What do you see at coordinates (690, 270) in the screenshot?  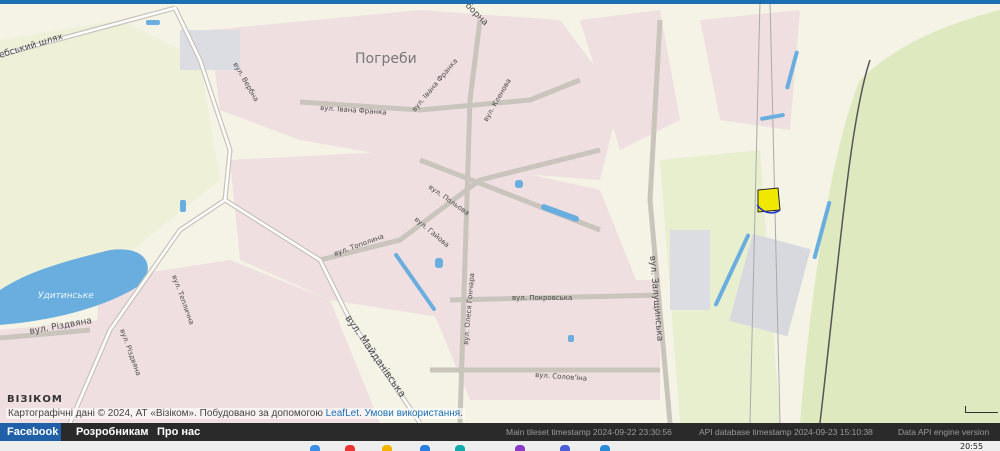 I see `industrial-building` at bounding box center [690, 270].